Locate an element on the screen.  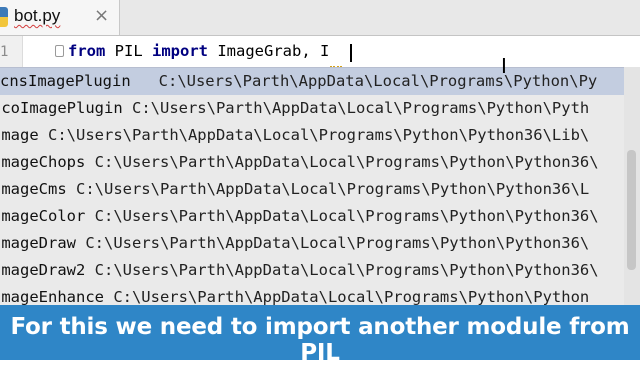
tab-bot-py: bot.py × is located at coordinates (60, 17).